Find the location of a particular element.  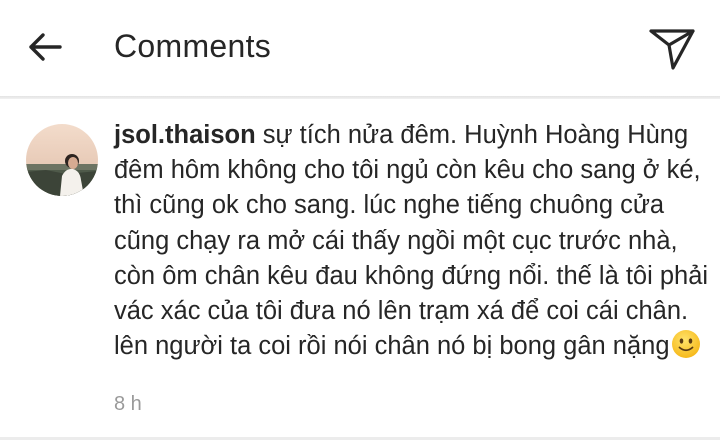

share-button is located at coordinates (672, 48).